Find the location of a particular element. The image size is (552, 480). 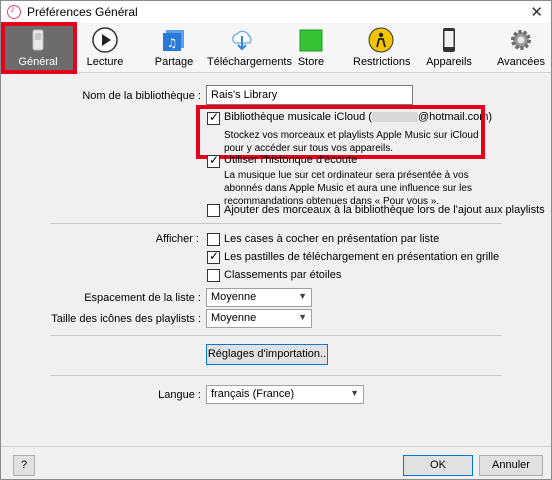

restrictions-icon is located at coordinates (381, 40).